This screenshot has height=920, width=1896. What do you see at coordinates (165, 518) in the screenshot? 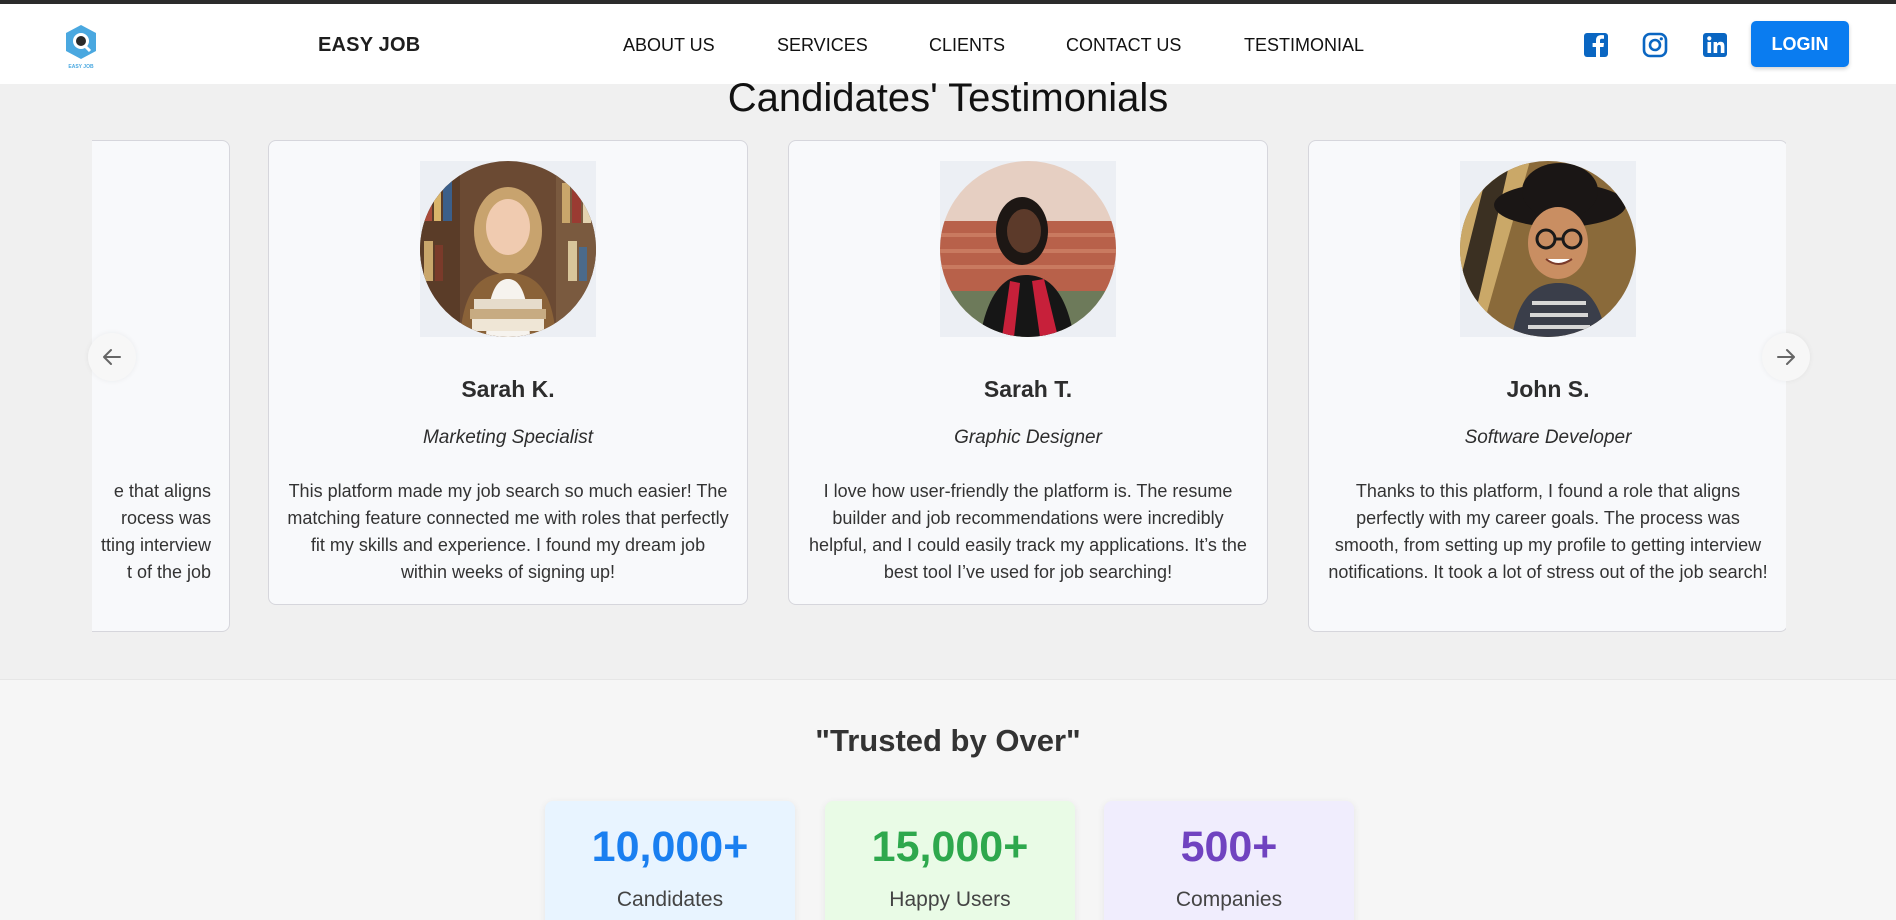
I see `partial-text-line: rocess was` at bounding box center [165, 518].